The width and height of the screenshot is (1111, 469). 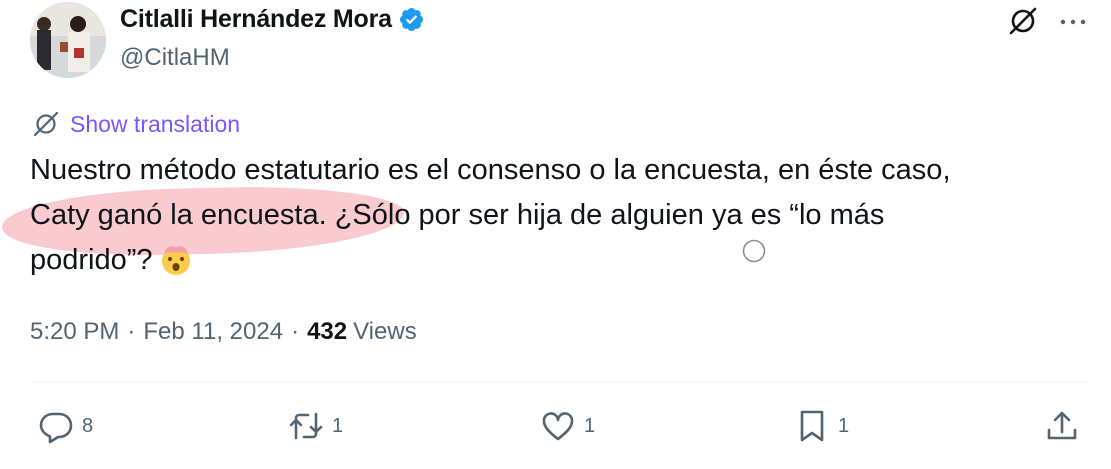 What do you see at coordinates (560, 260) in the screenshot?
I see `tweet-line-3: podrido”?` at bounding box center [560, 260].